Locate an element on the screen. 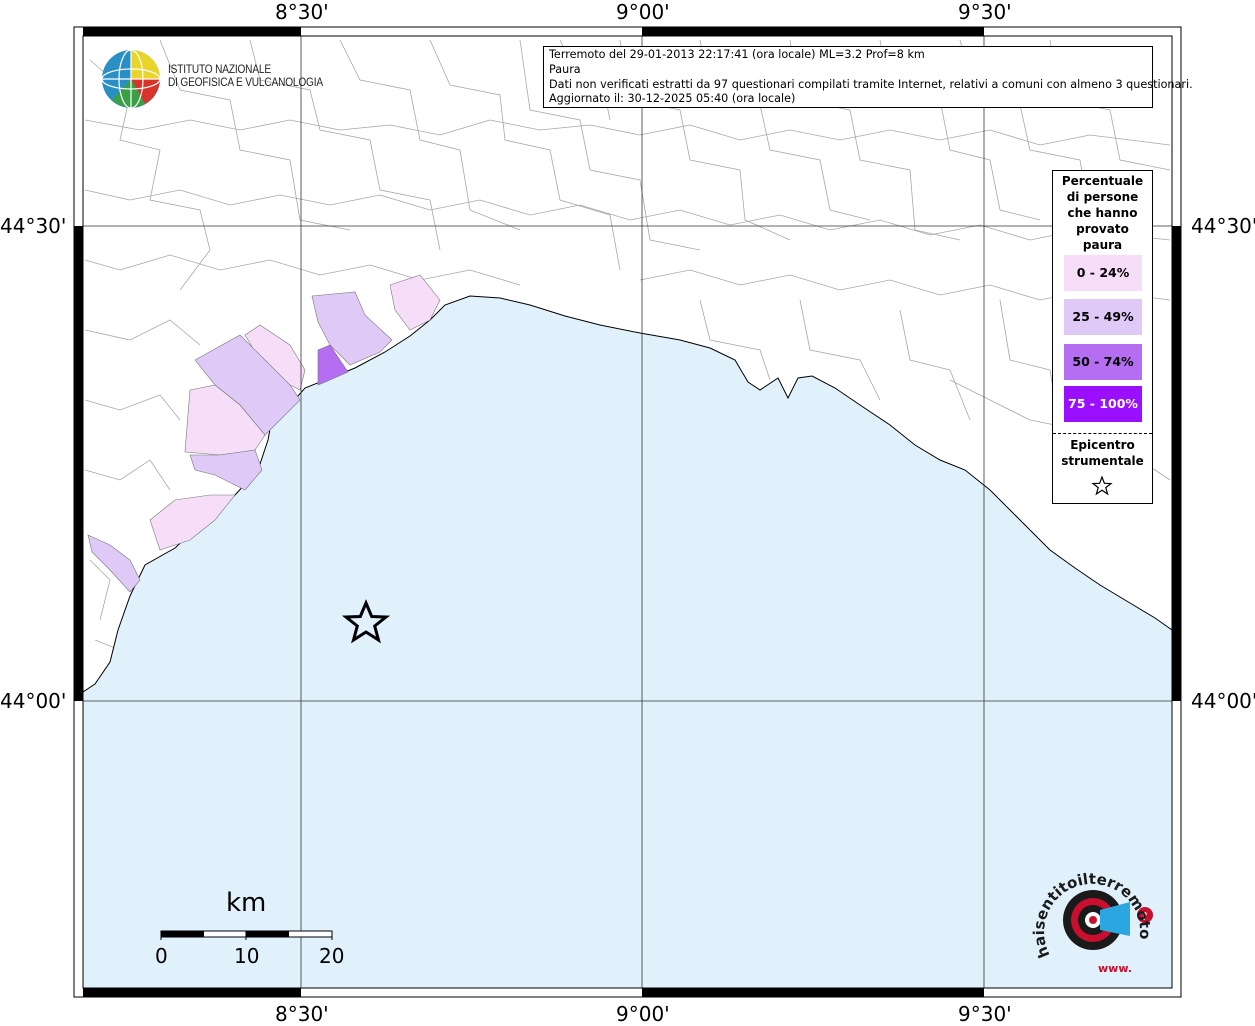  longitude-label-bottom-2: 9°00' is located at coordinates (643, 1014).